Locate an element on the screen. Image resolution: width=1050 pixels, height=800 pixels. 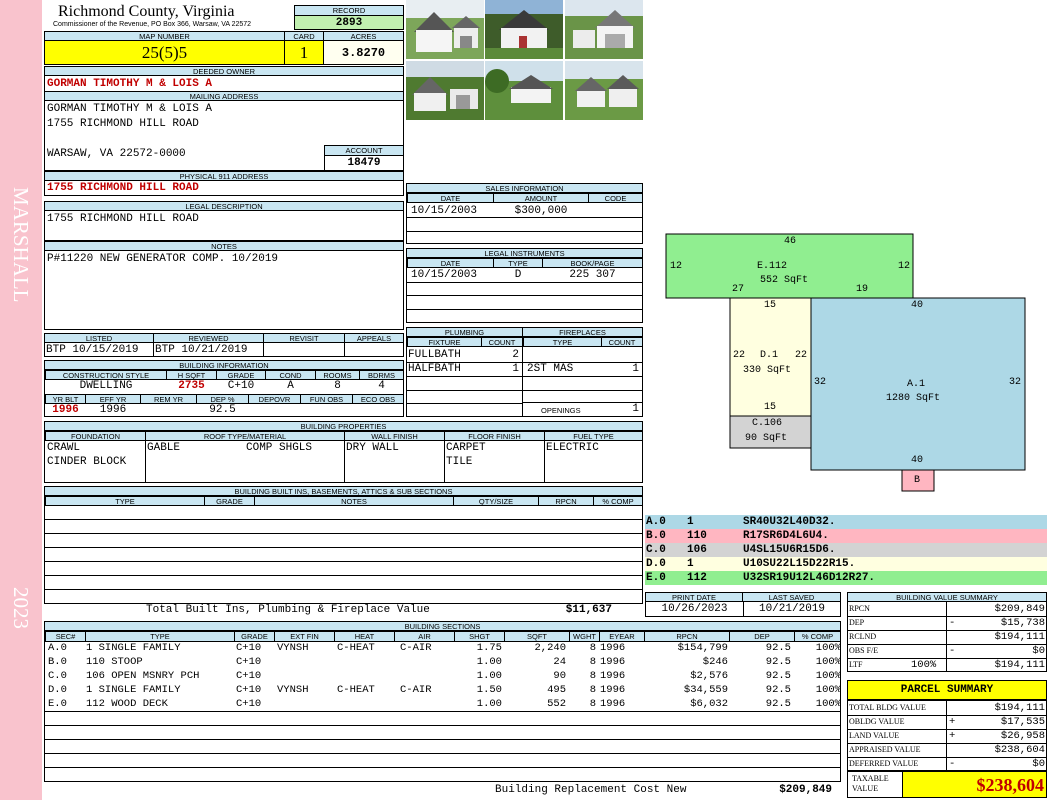
segment-code: E.0 is located at coordinates (656, 578).